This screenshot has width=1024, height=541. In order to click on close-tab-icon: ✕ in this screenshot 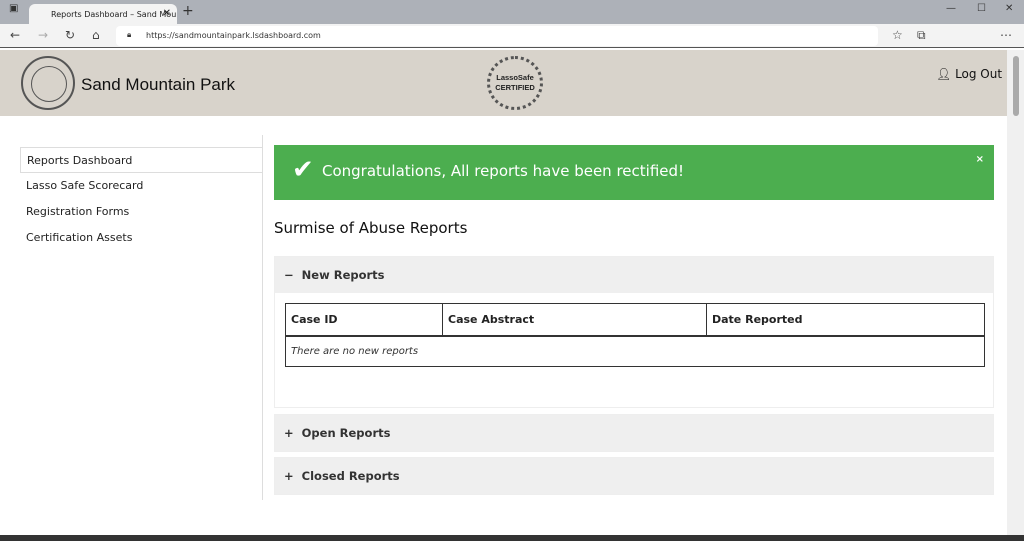, I will do `click(167, 13)`.